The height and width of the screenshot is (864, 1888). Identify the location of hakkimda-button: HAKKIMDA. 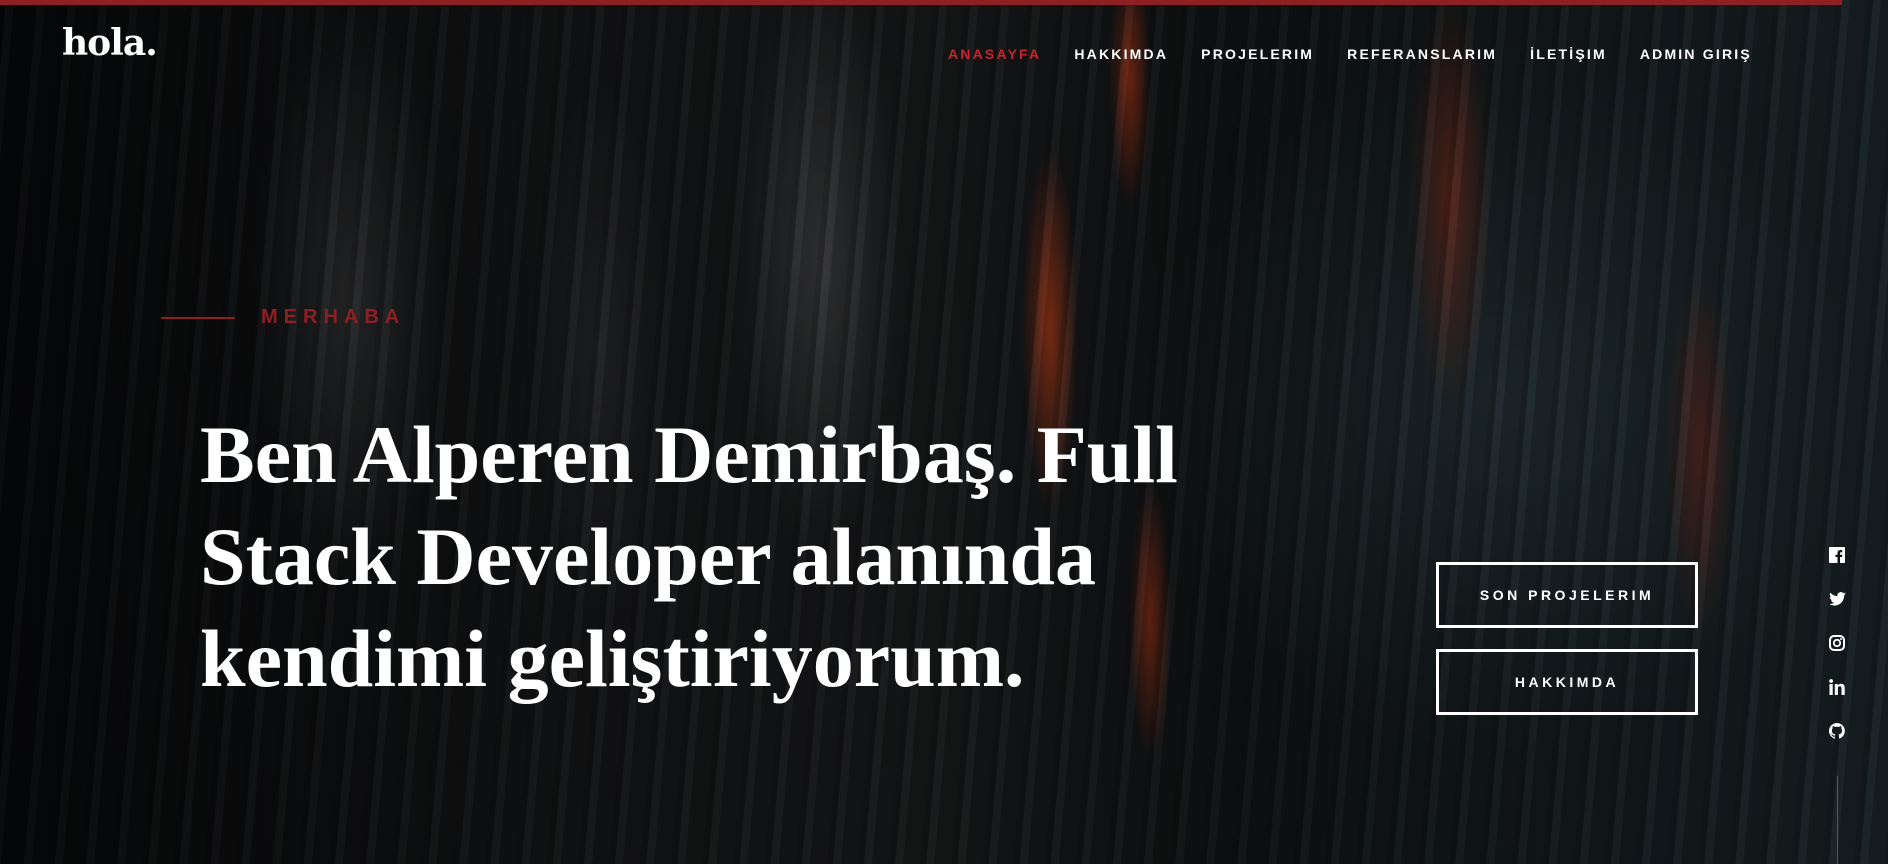
(1567, 682).